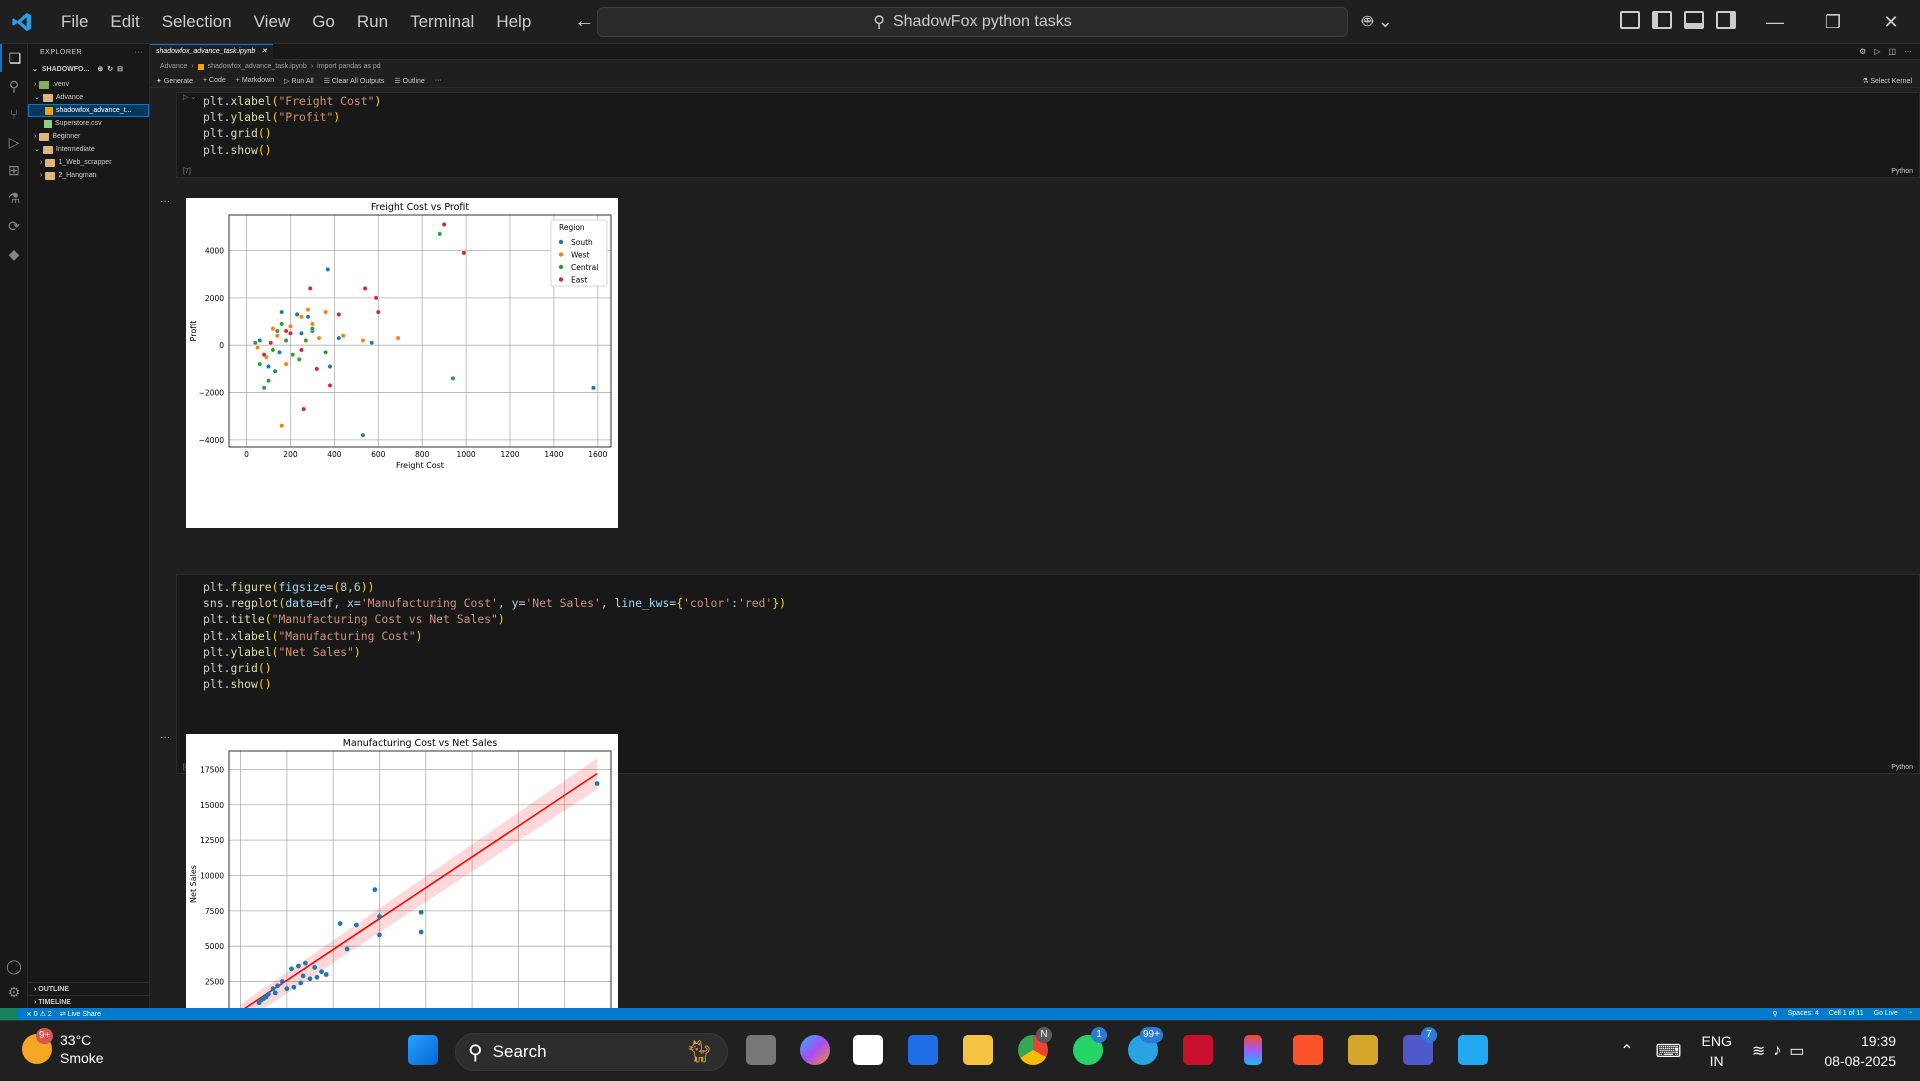 The width and height of the screenshot is (1920, 1081). Describe the element at coordinates (1891, 22) in the screenshot. I see `close-icon: ✕` at that location.